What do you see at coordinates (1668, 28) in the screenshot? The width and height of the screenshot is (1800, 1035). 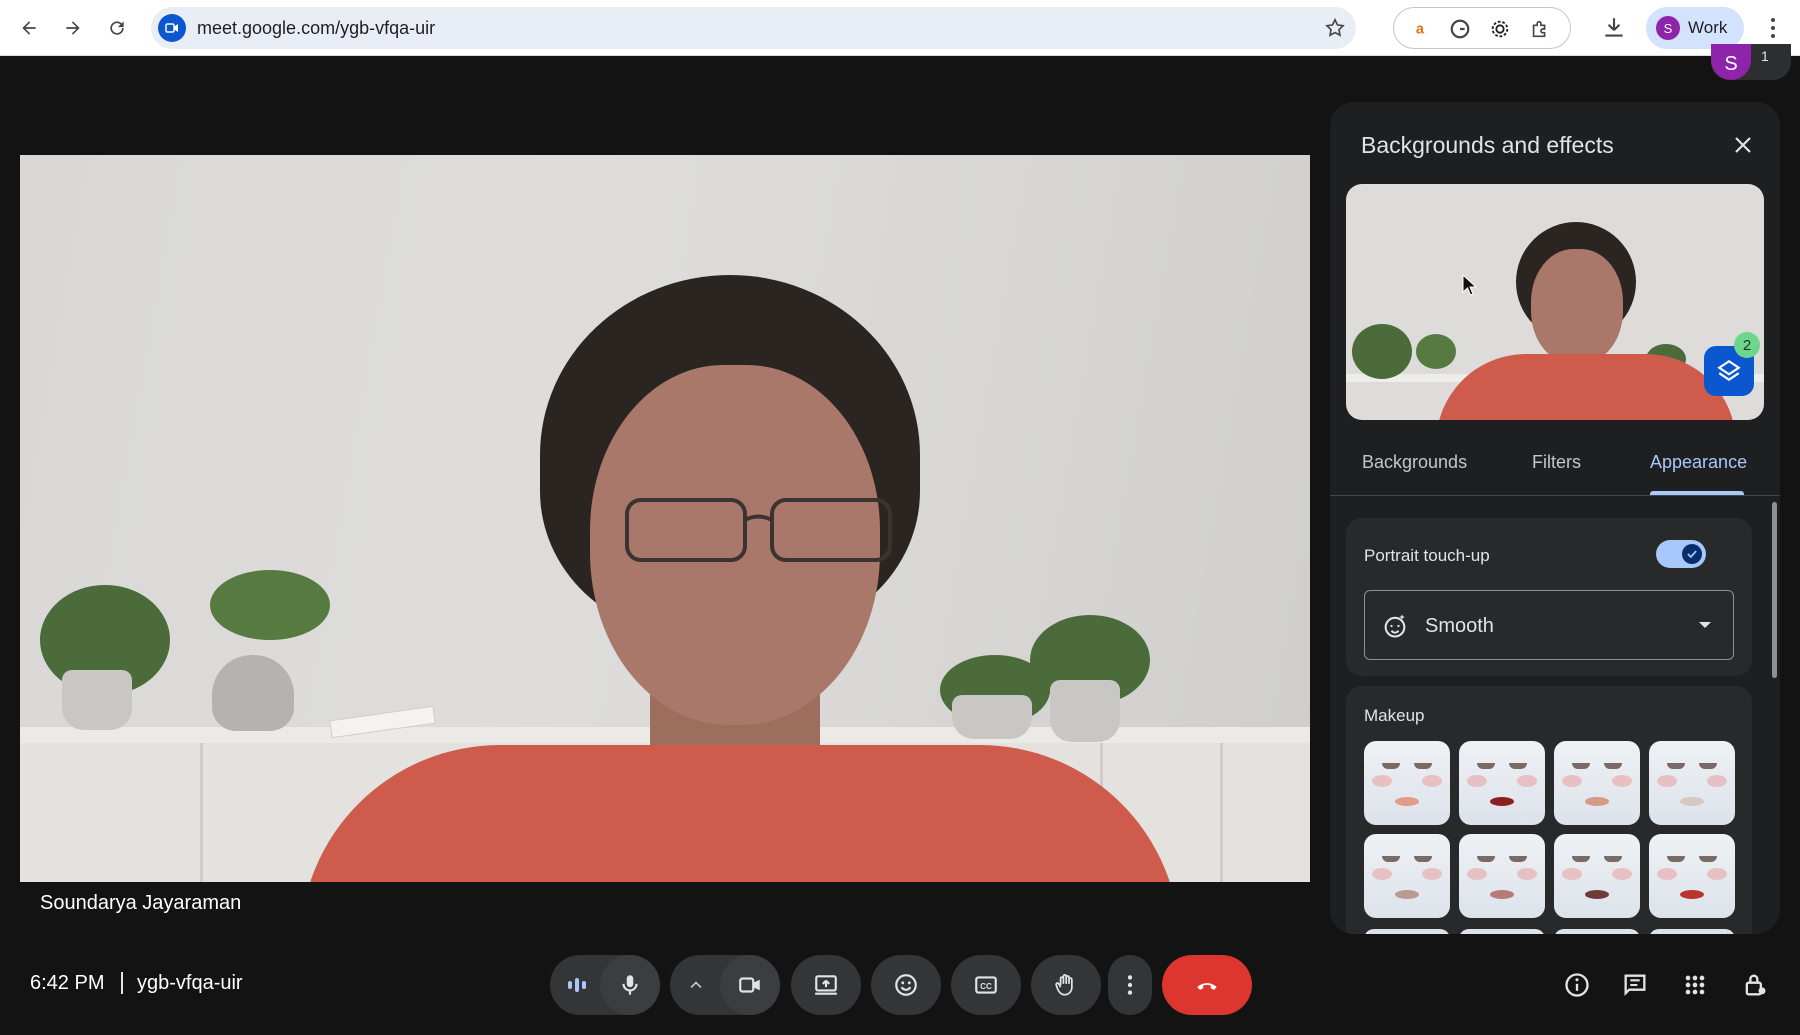 I see `profile-avatar: S` at bounding box center [1668, 28].